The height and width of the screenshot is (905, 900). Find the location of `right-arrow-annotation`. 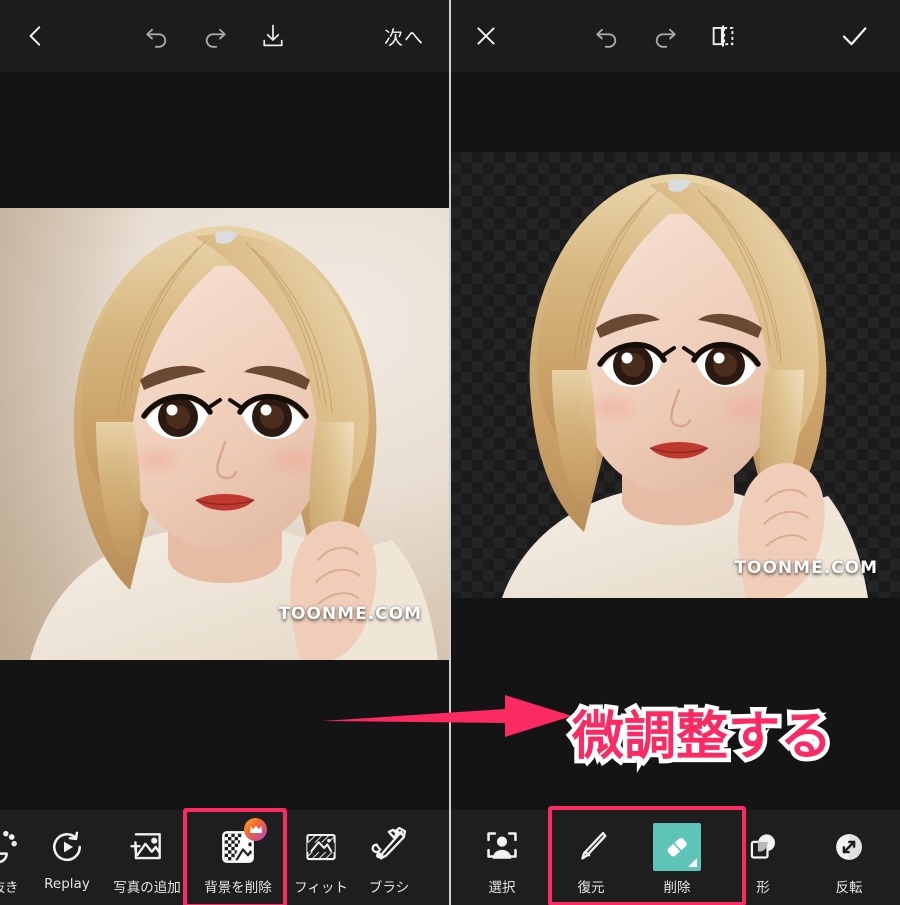

right-arrow-annotation is located at coordinates (447, 716).